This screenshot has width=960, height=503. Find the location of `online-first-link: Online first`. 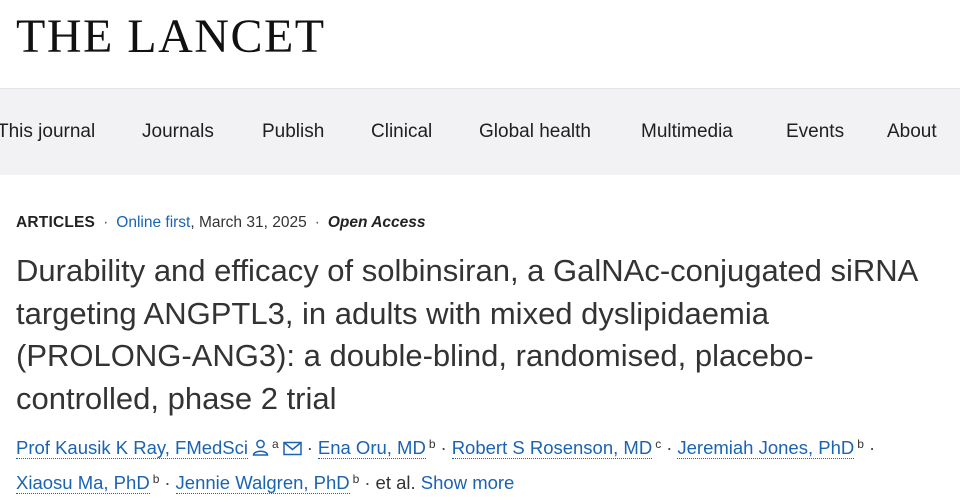

online-first-link: Online first is located at coordinates (153, 223).